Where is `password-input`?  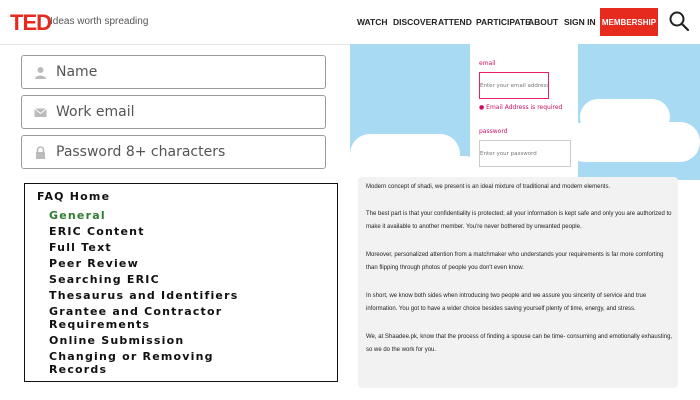 password-input is located at coordinates (525, 153).